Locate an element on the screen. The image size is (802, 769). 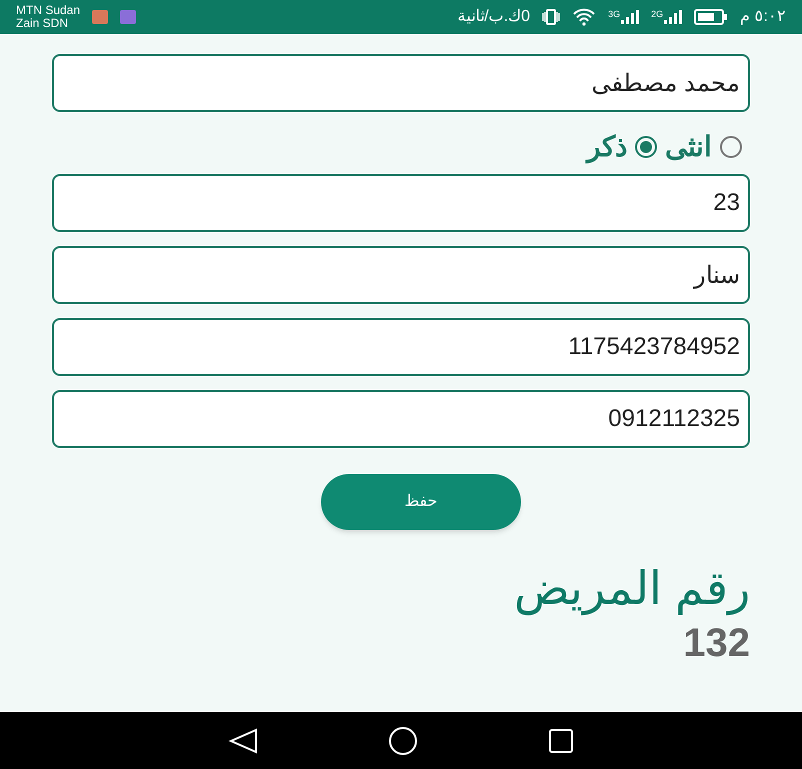
wifi-icon is located at coordinates (584, 17).